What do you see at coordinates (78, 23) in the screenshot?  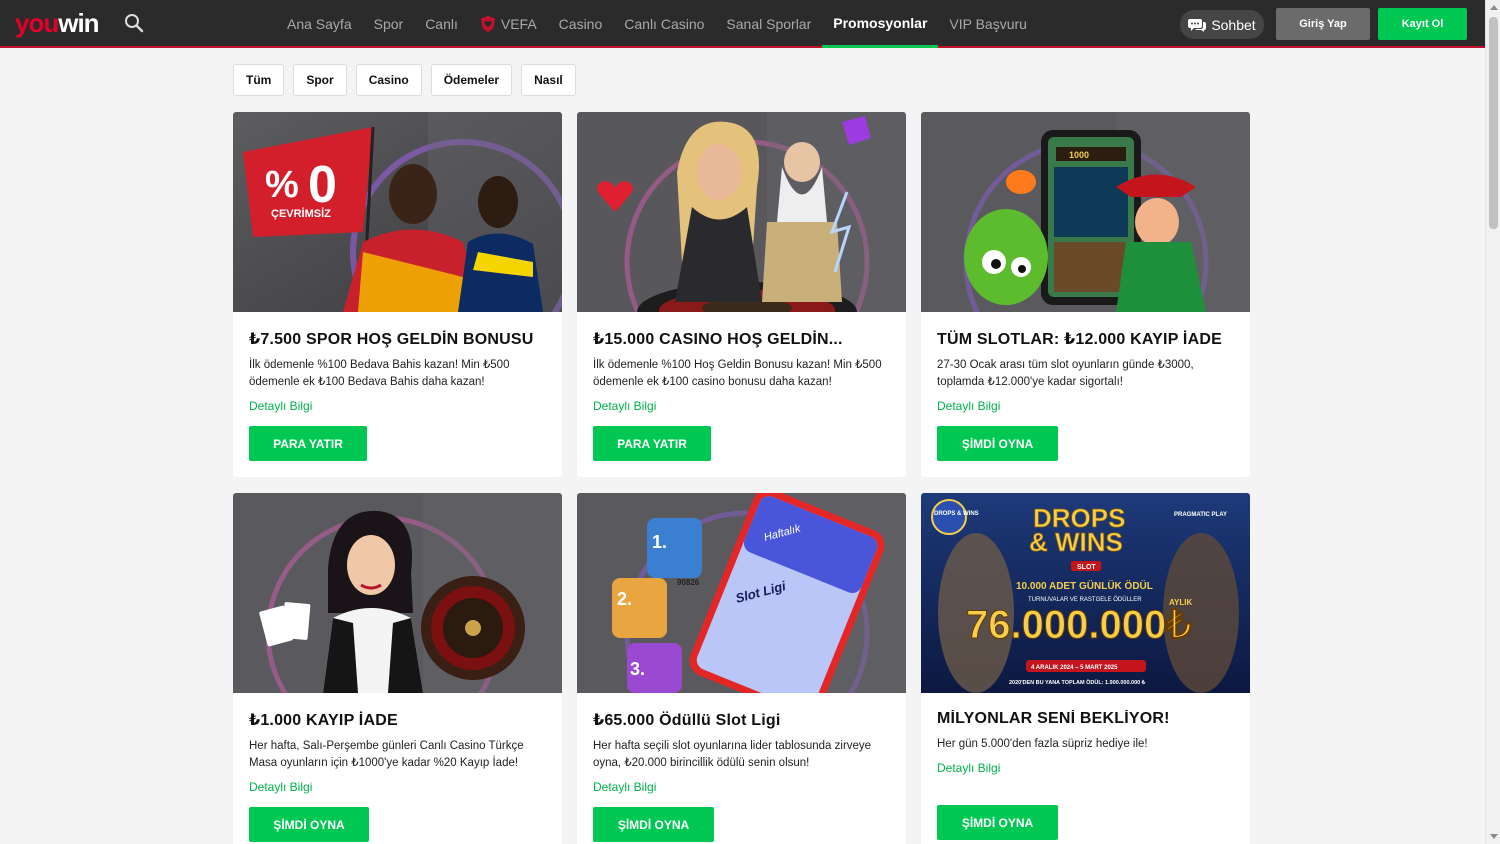 I see `logo-win: win` at bounding box center [78, 23].